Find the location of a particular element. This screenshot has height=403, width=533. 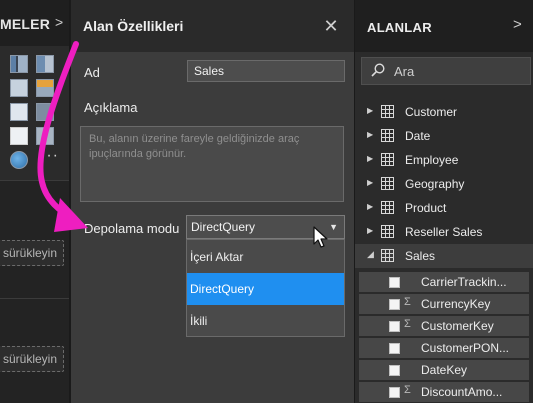

dropdown-arrow-icon: ▼ is located at coordinates (333, 227).